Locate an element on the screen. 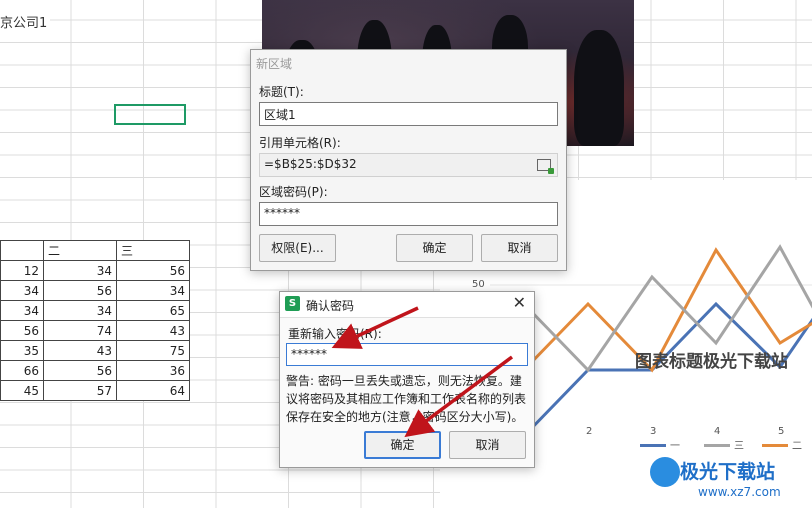  ref-cells-value: =$B$25:$D$32 is located at coordinates (310, 164).